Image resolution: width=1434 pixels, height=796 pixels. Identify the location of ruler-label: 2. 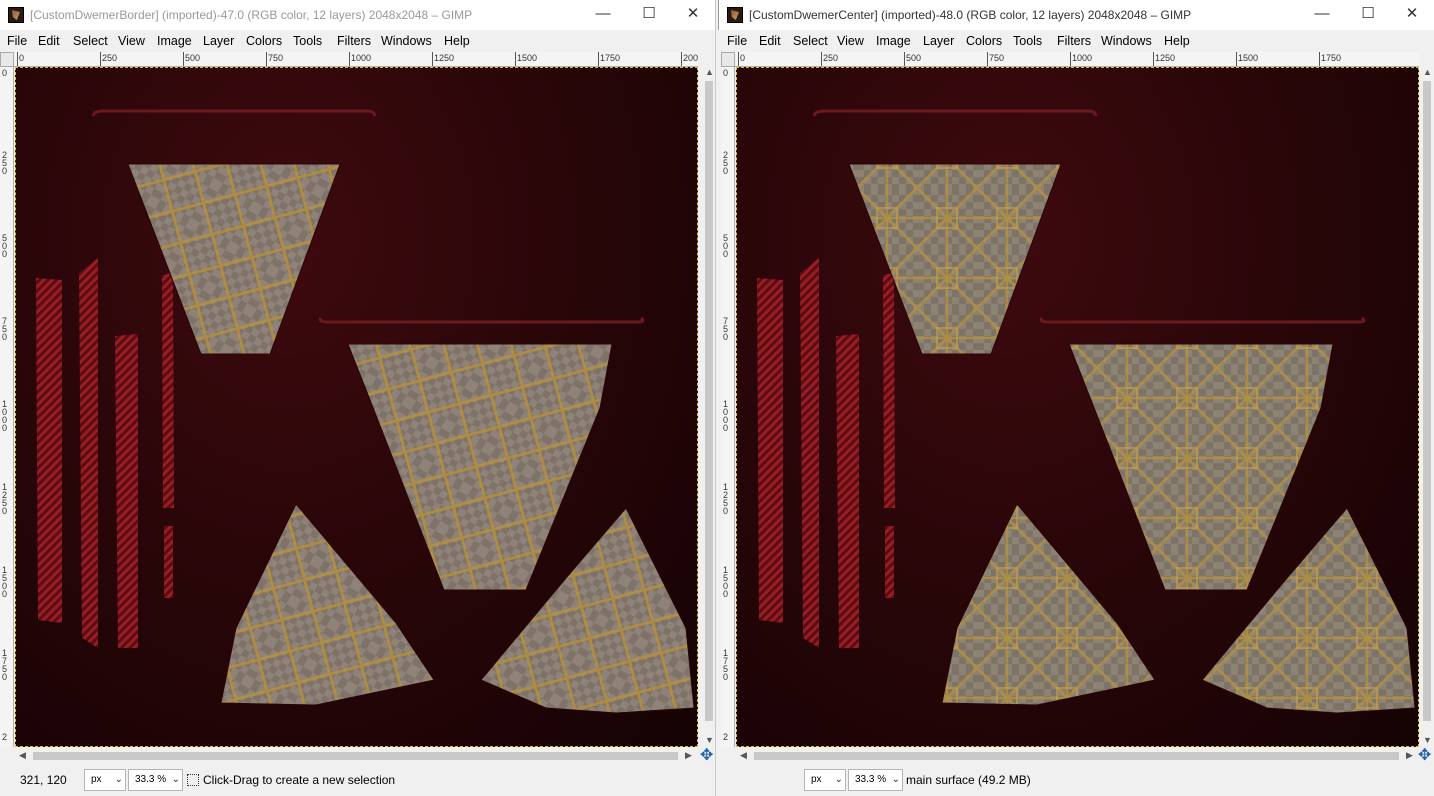
(5, 737).